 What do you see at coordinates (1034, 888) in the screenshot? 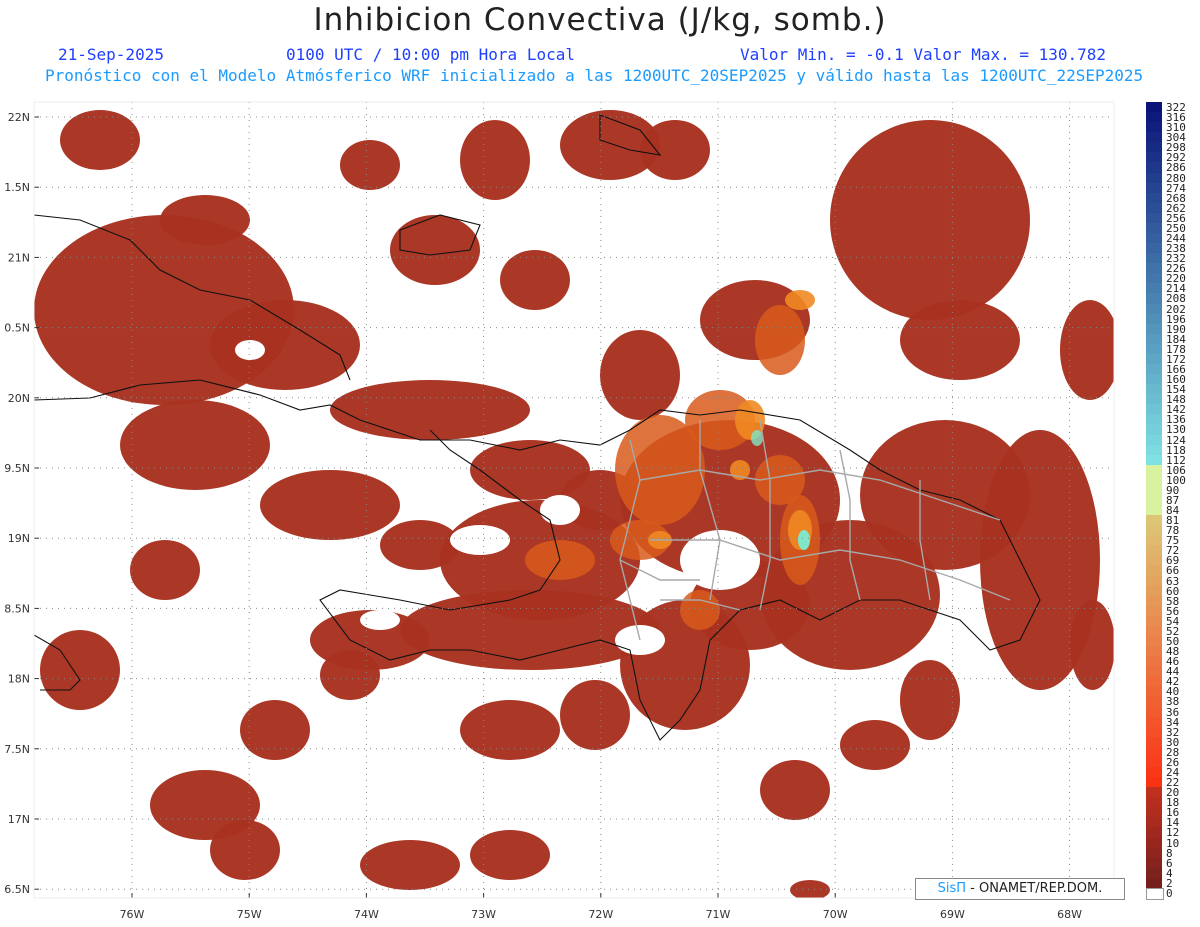
I see `credit-text: - ONAMET/REP.DOM.` at bounding box center [1034, 888].